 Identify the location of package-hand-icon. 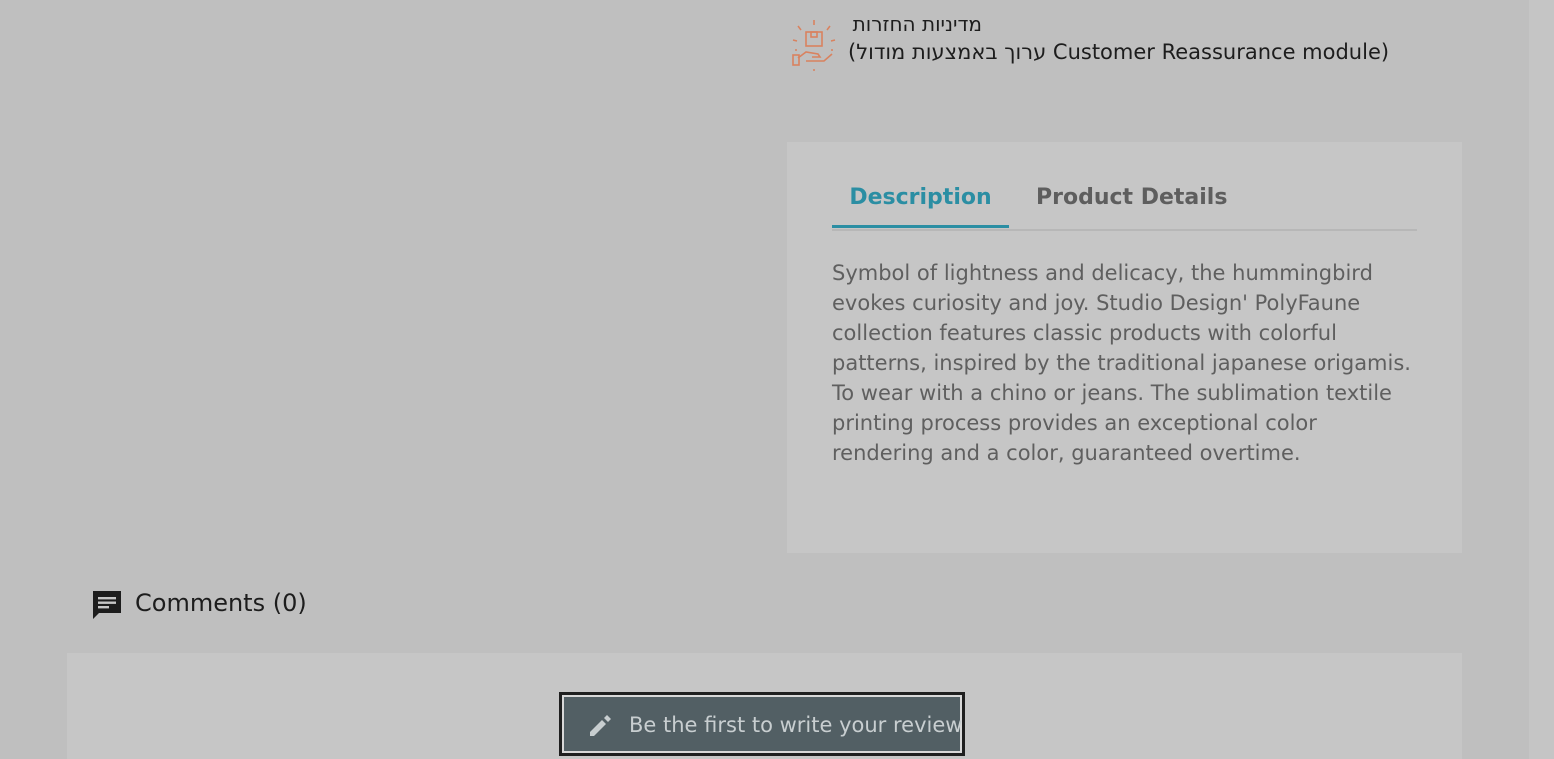
(814, 46).